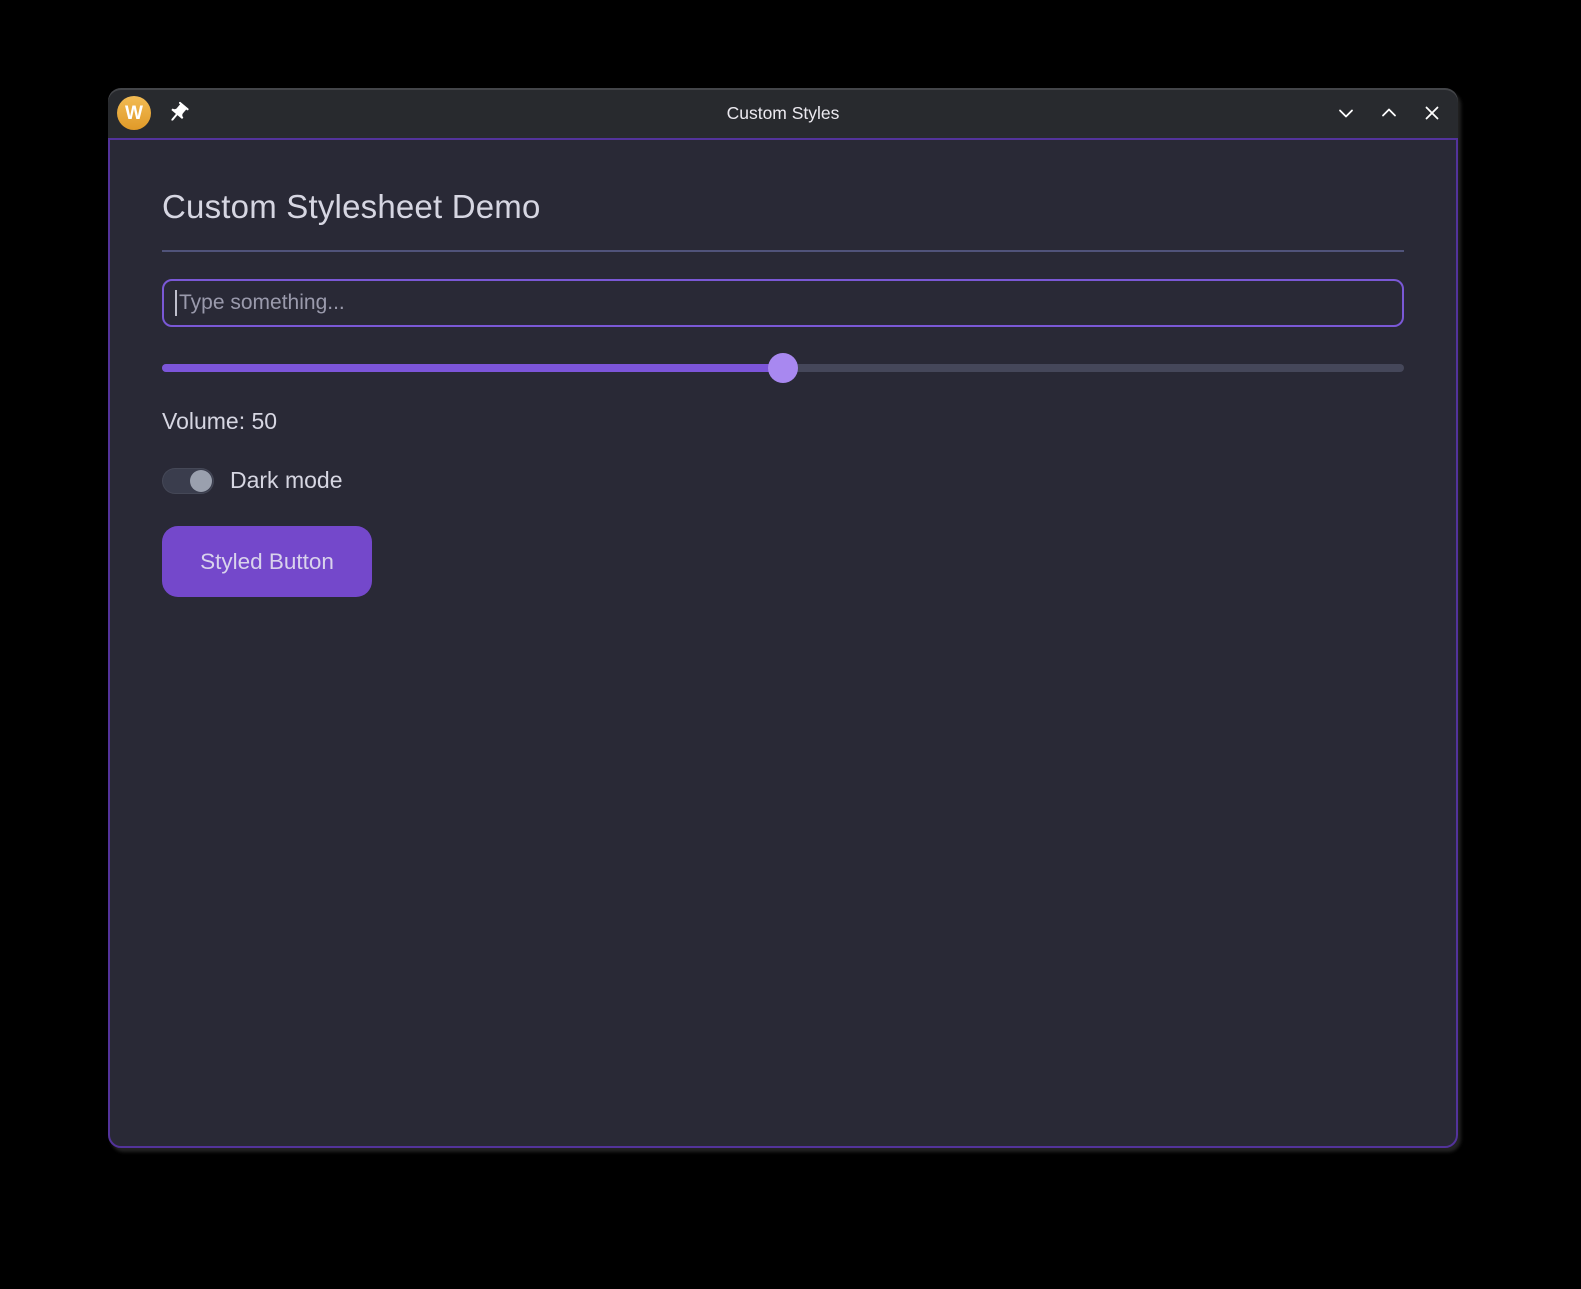 The height and width of the screenshot is (1289, 1581). I want to click on text-input, so click(783, 303).